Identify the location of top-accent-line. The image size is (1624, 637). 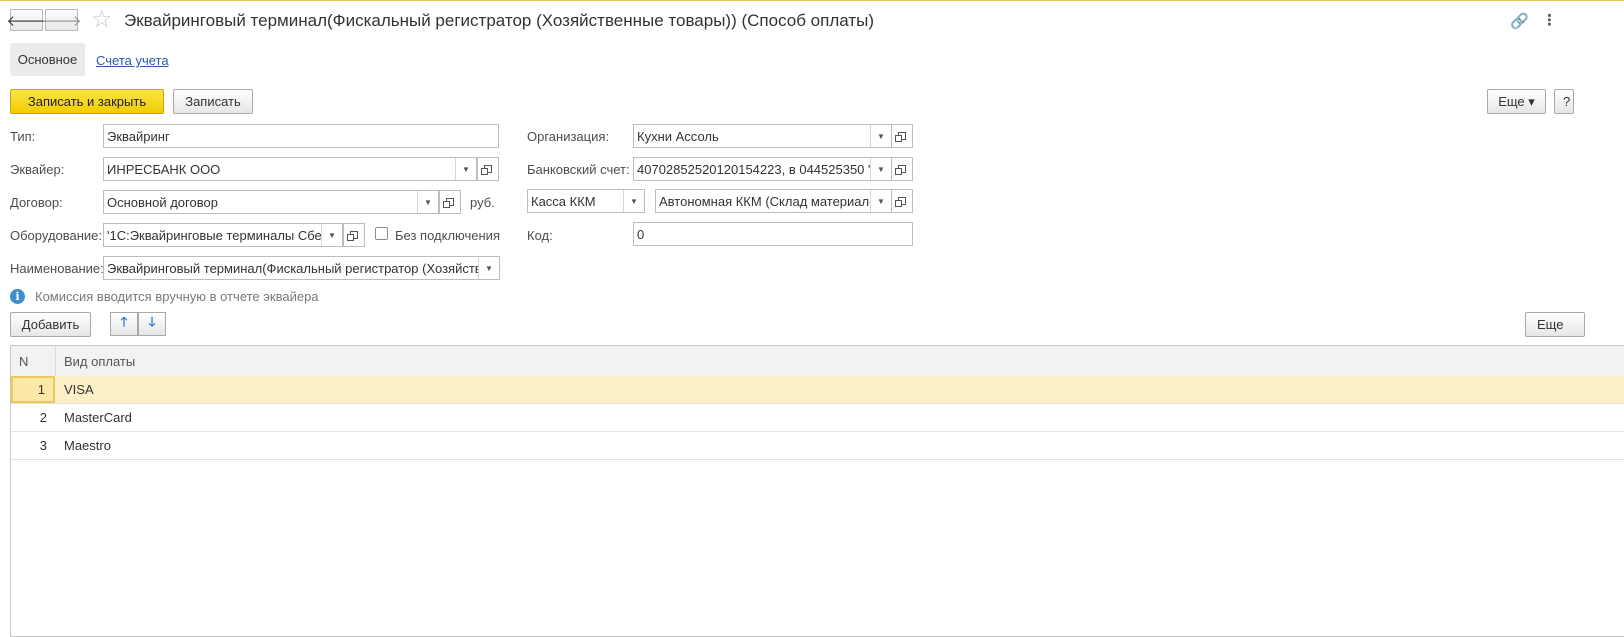
(812, 0).